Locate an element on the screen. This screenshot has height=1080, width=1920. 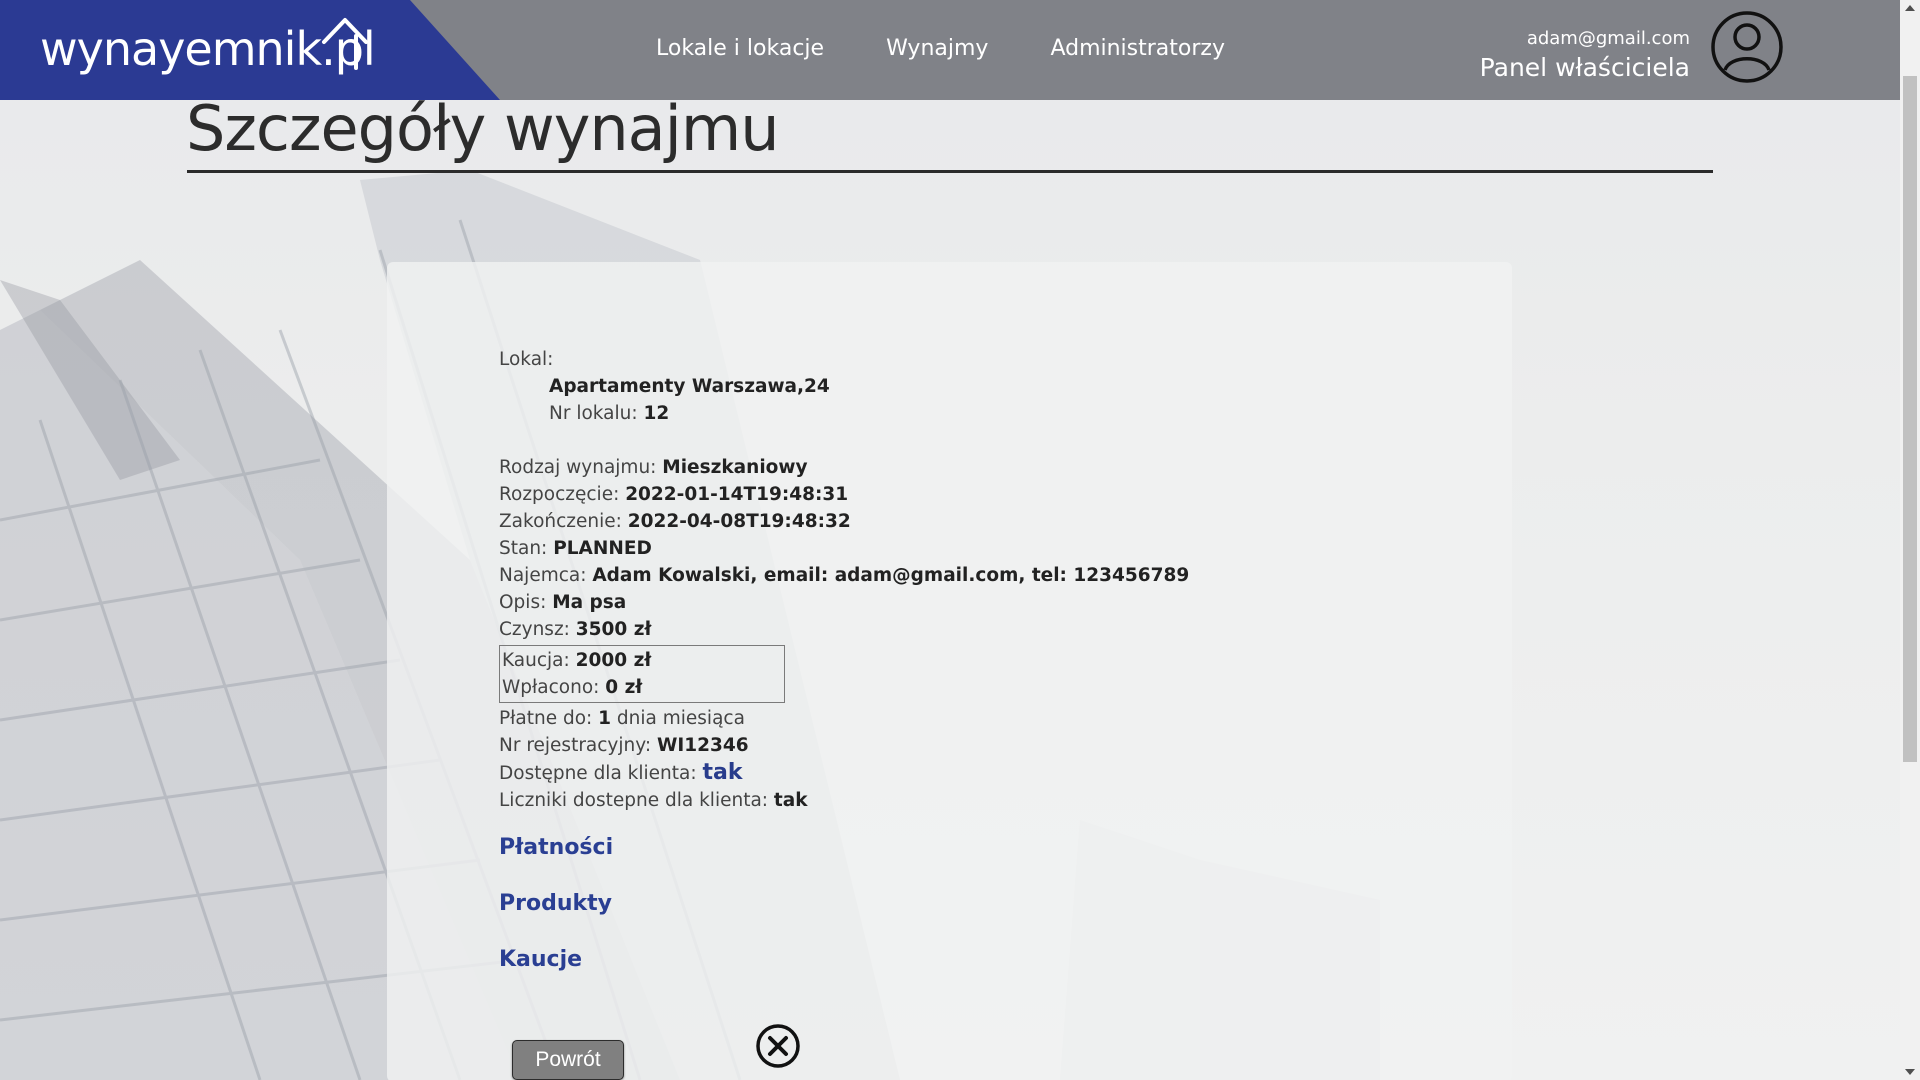
owner-panel-link: Panel właściciela is located at coordinates (1585, 67).